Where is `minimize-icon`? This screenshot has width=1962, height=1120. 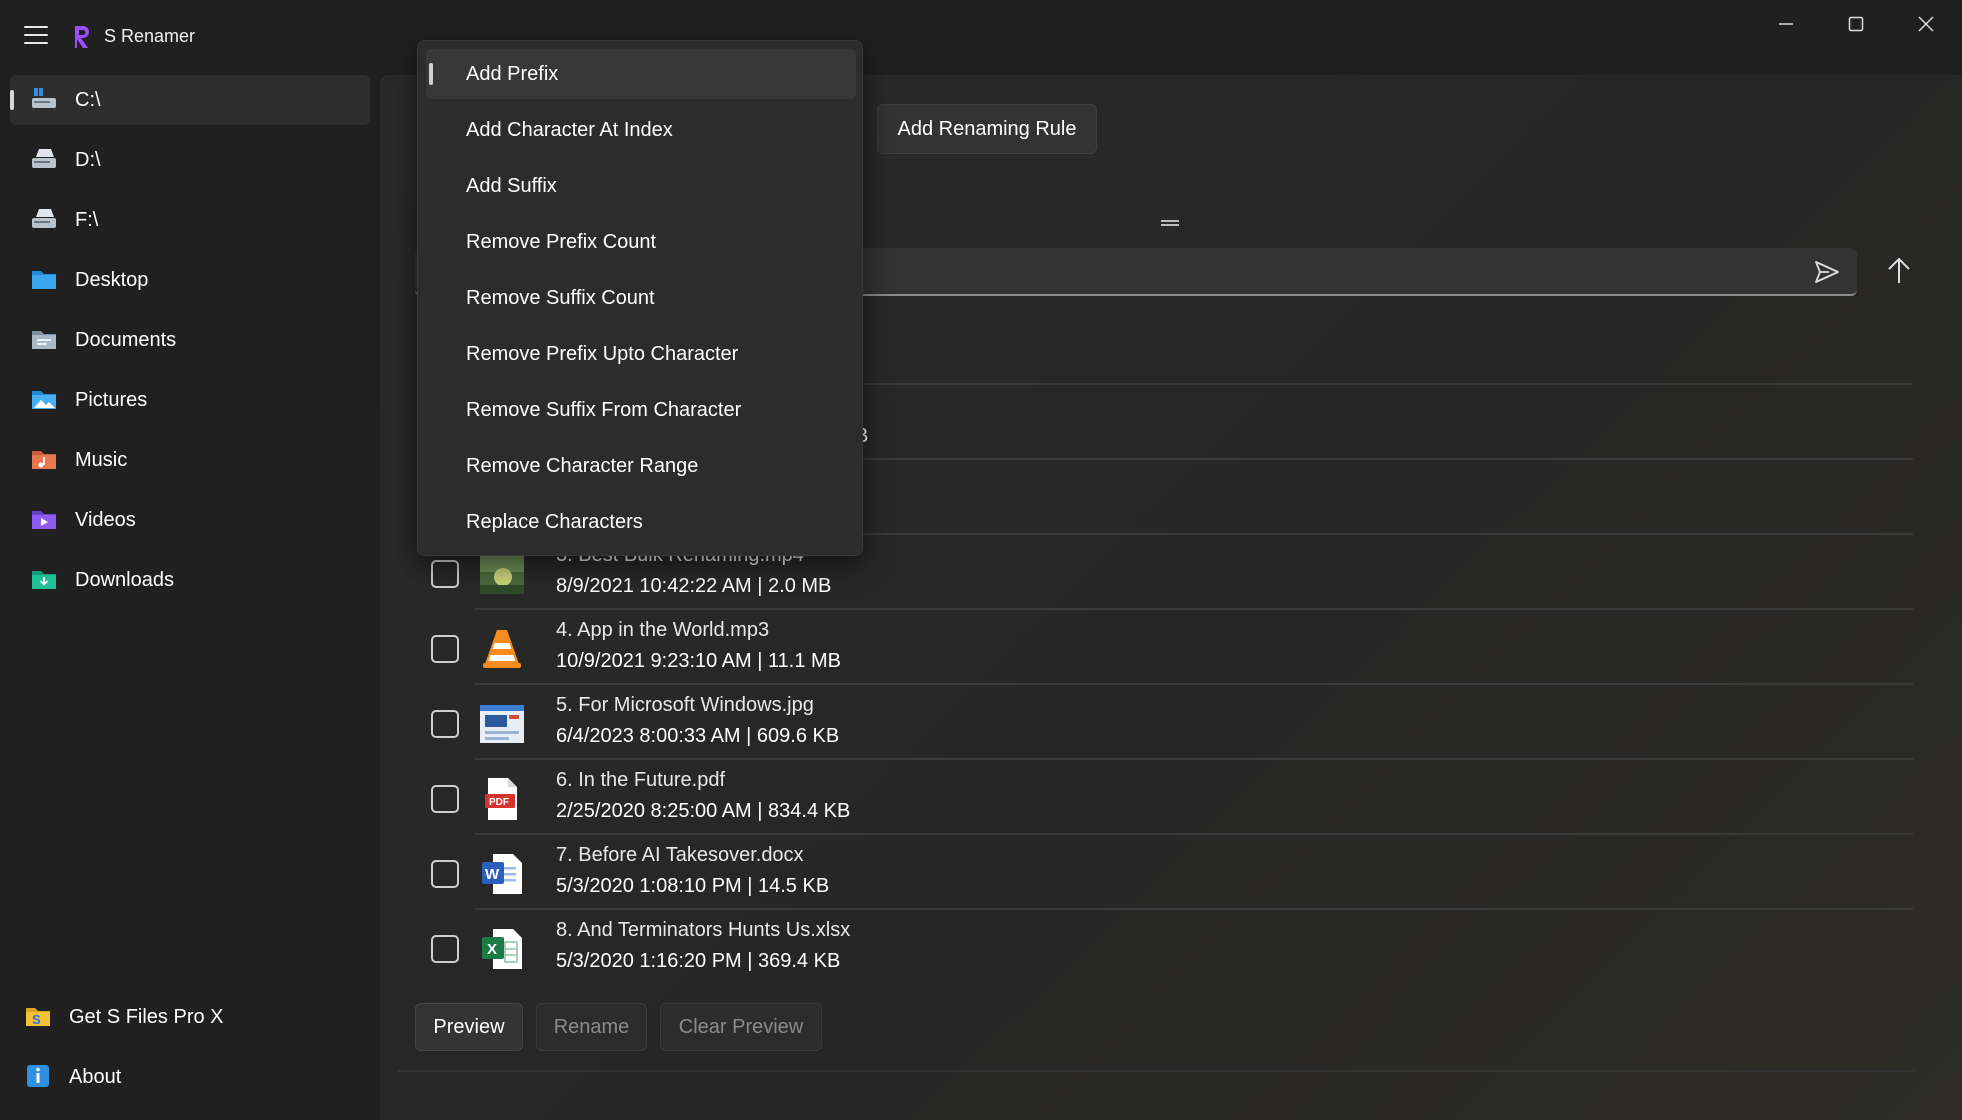 minimize-icon is located at coordinates (1786, 24).